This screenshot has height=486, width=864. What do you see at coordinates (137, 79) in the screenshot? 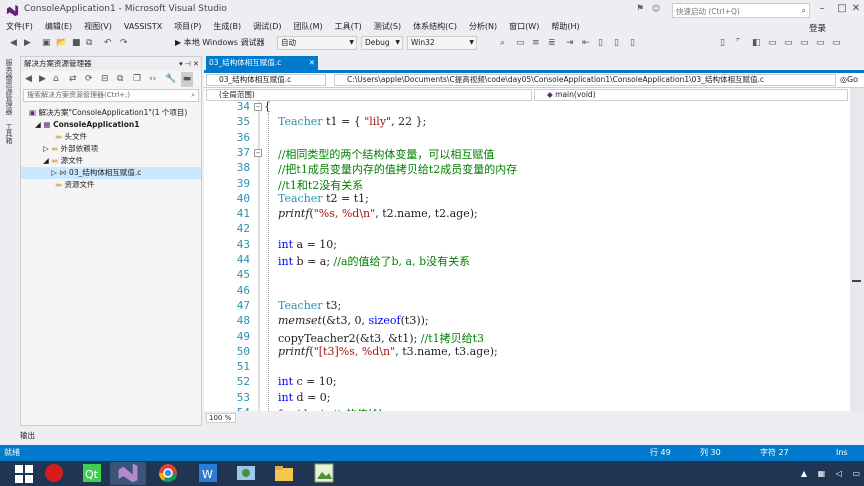
I see `copy-icon: ❐` at bounding box center [137, 79].